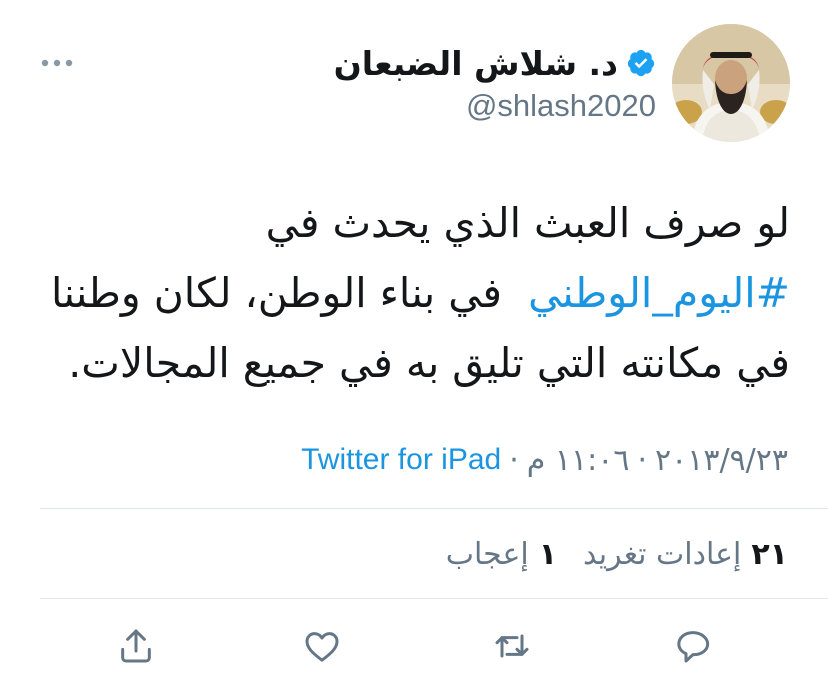 This screenshot has width=828, height=684. What do you see at coordinates (276, 293) in the screenshot?
I see `tweet-text-line-2-rest: في بناء الوطن، لكان وطننا` at bounding box center [276, 293].